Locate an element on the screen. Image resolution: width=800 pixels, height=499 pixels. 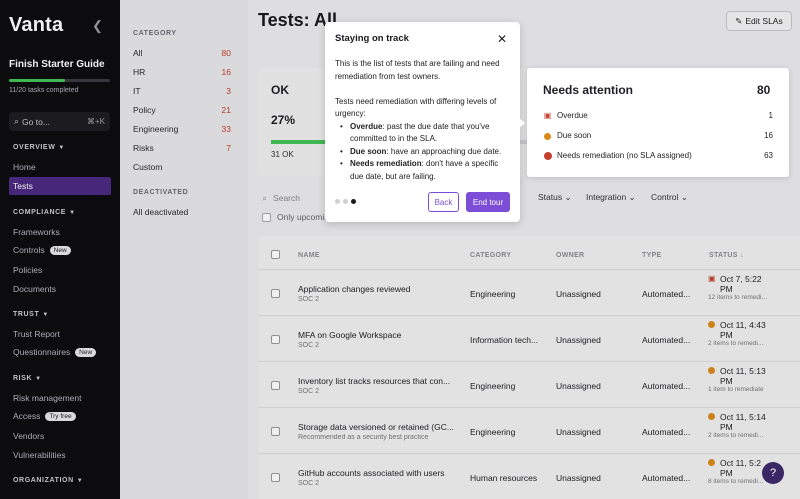
needs-attention-total: 80 is located at coordinates (764, 90).